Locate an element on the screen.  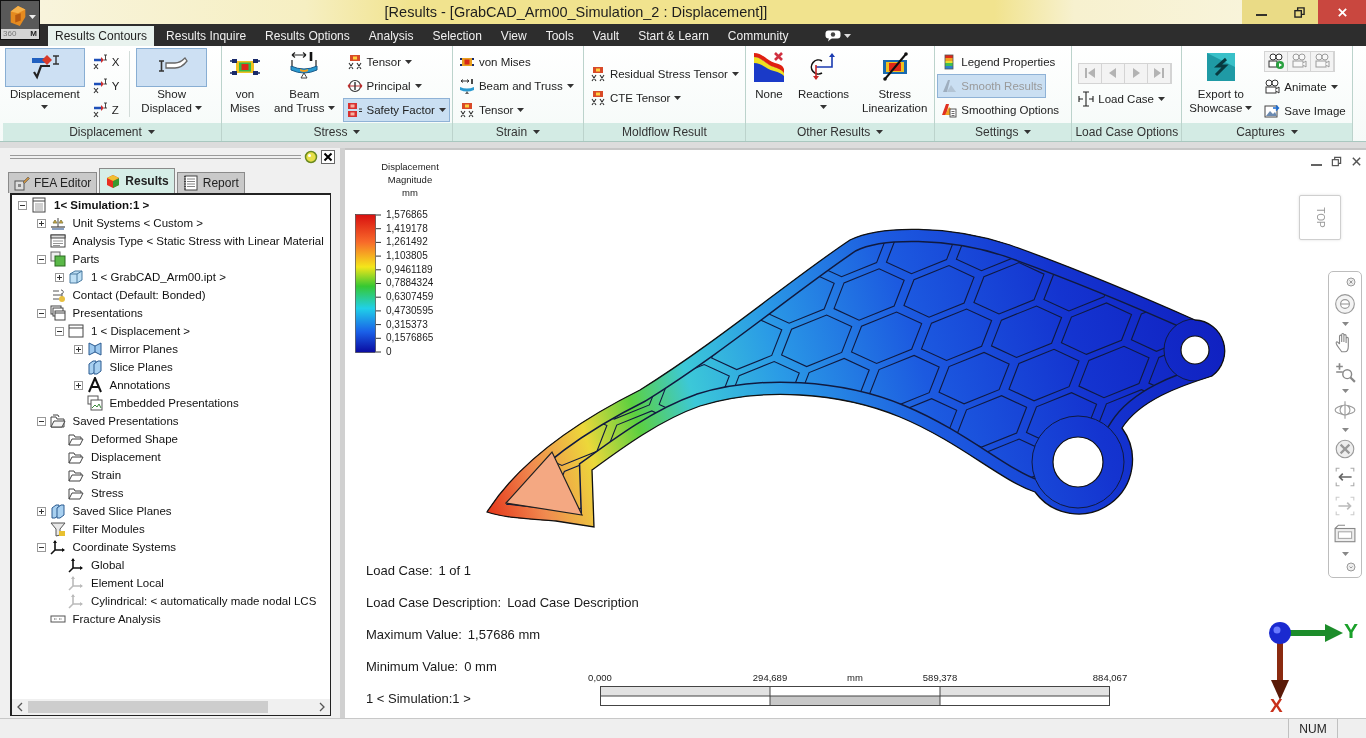
tree-item: Fracture Analysis is located at coordinates (116, 619).